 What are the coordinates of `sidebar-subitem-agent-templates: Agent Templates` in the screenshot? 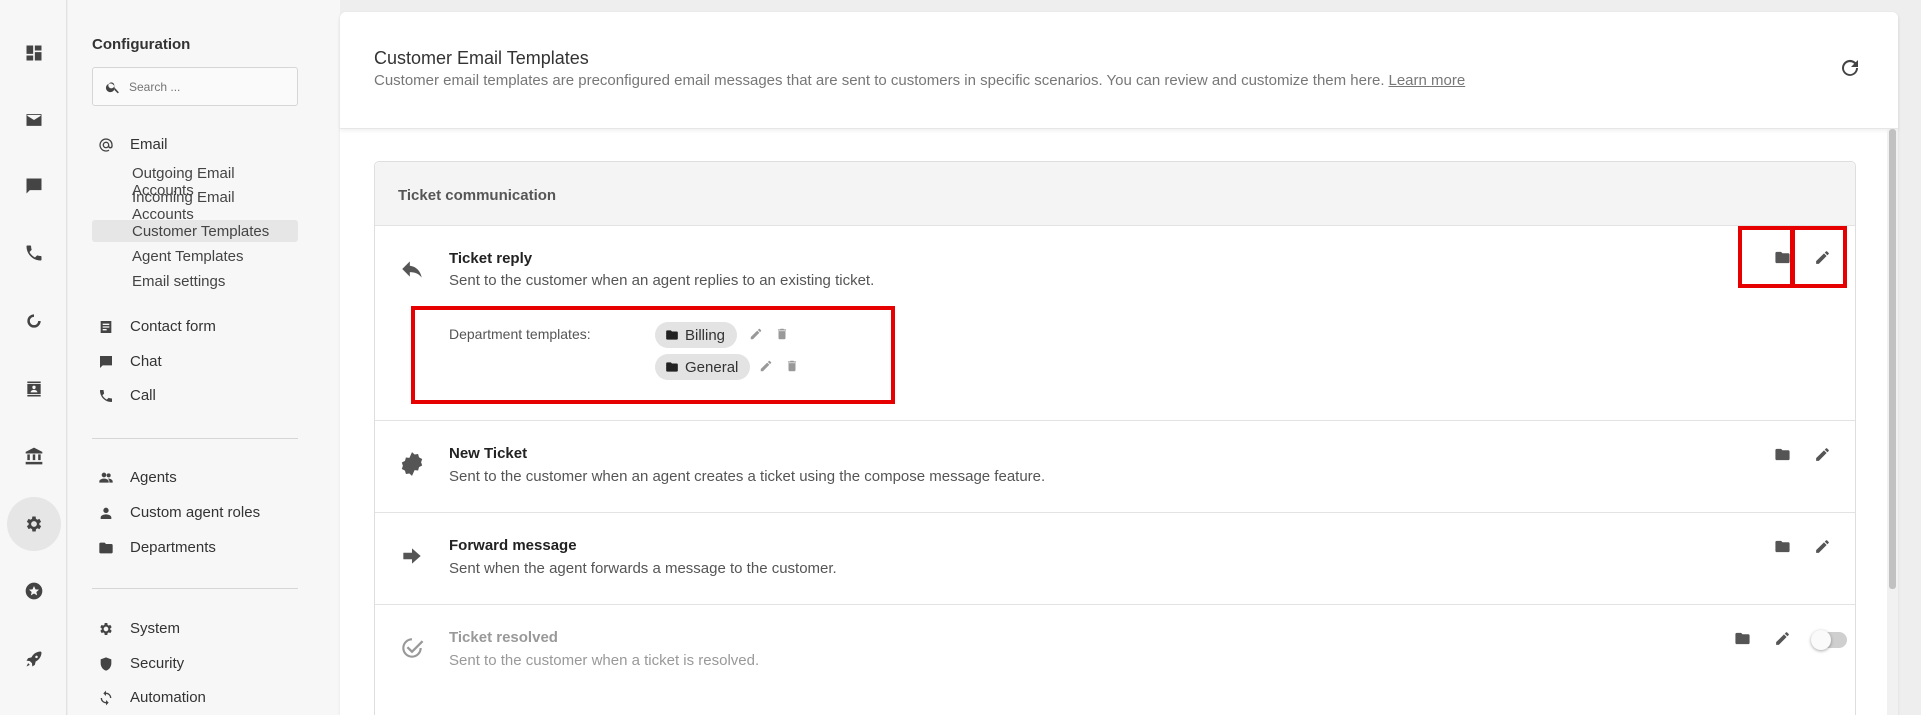 It's located at (195, 256).